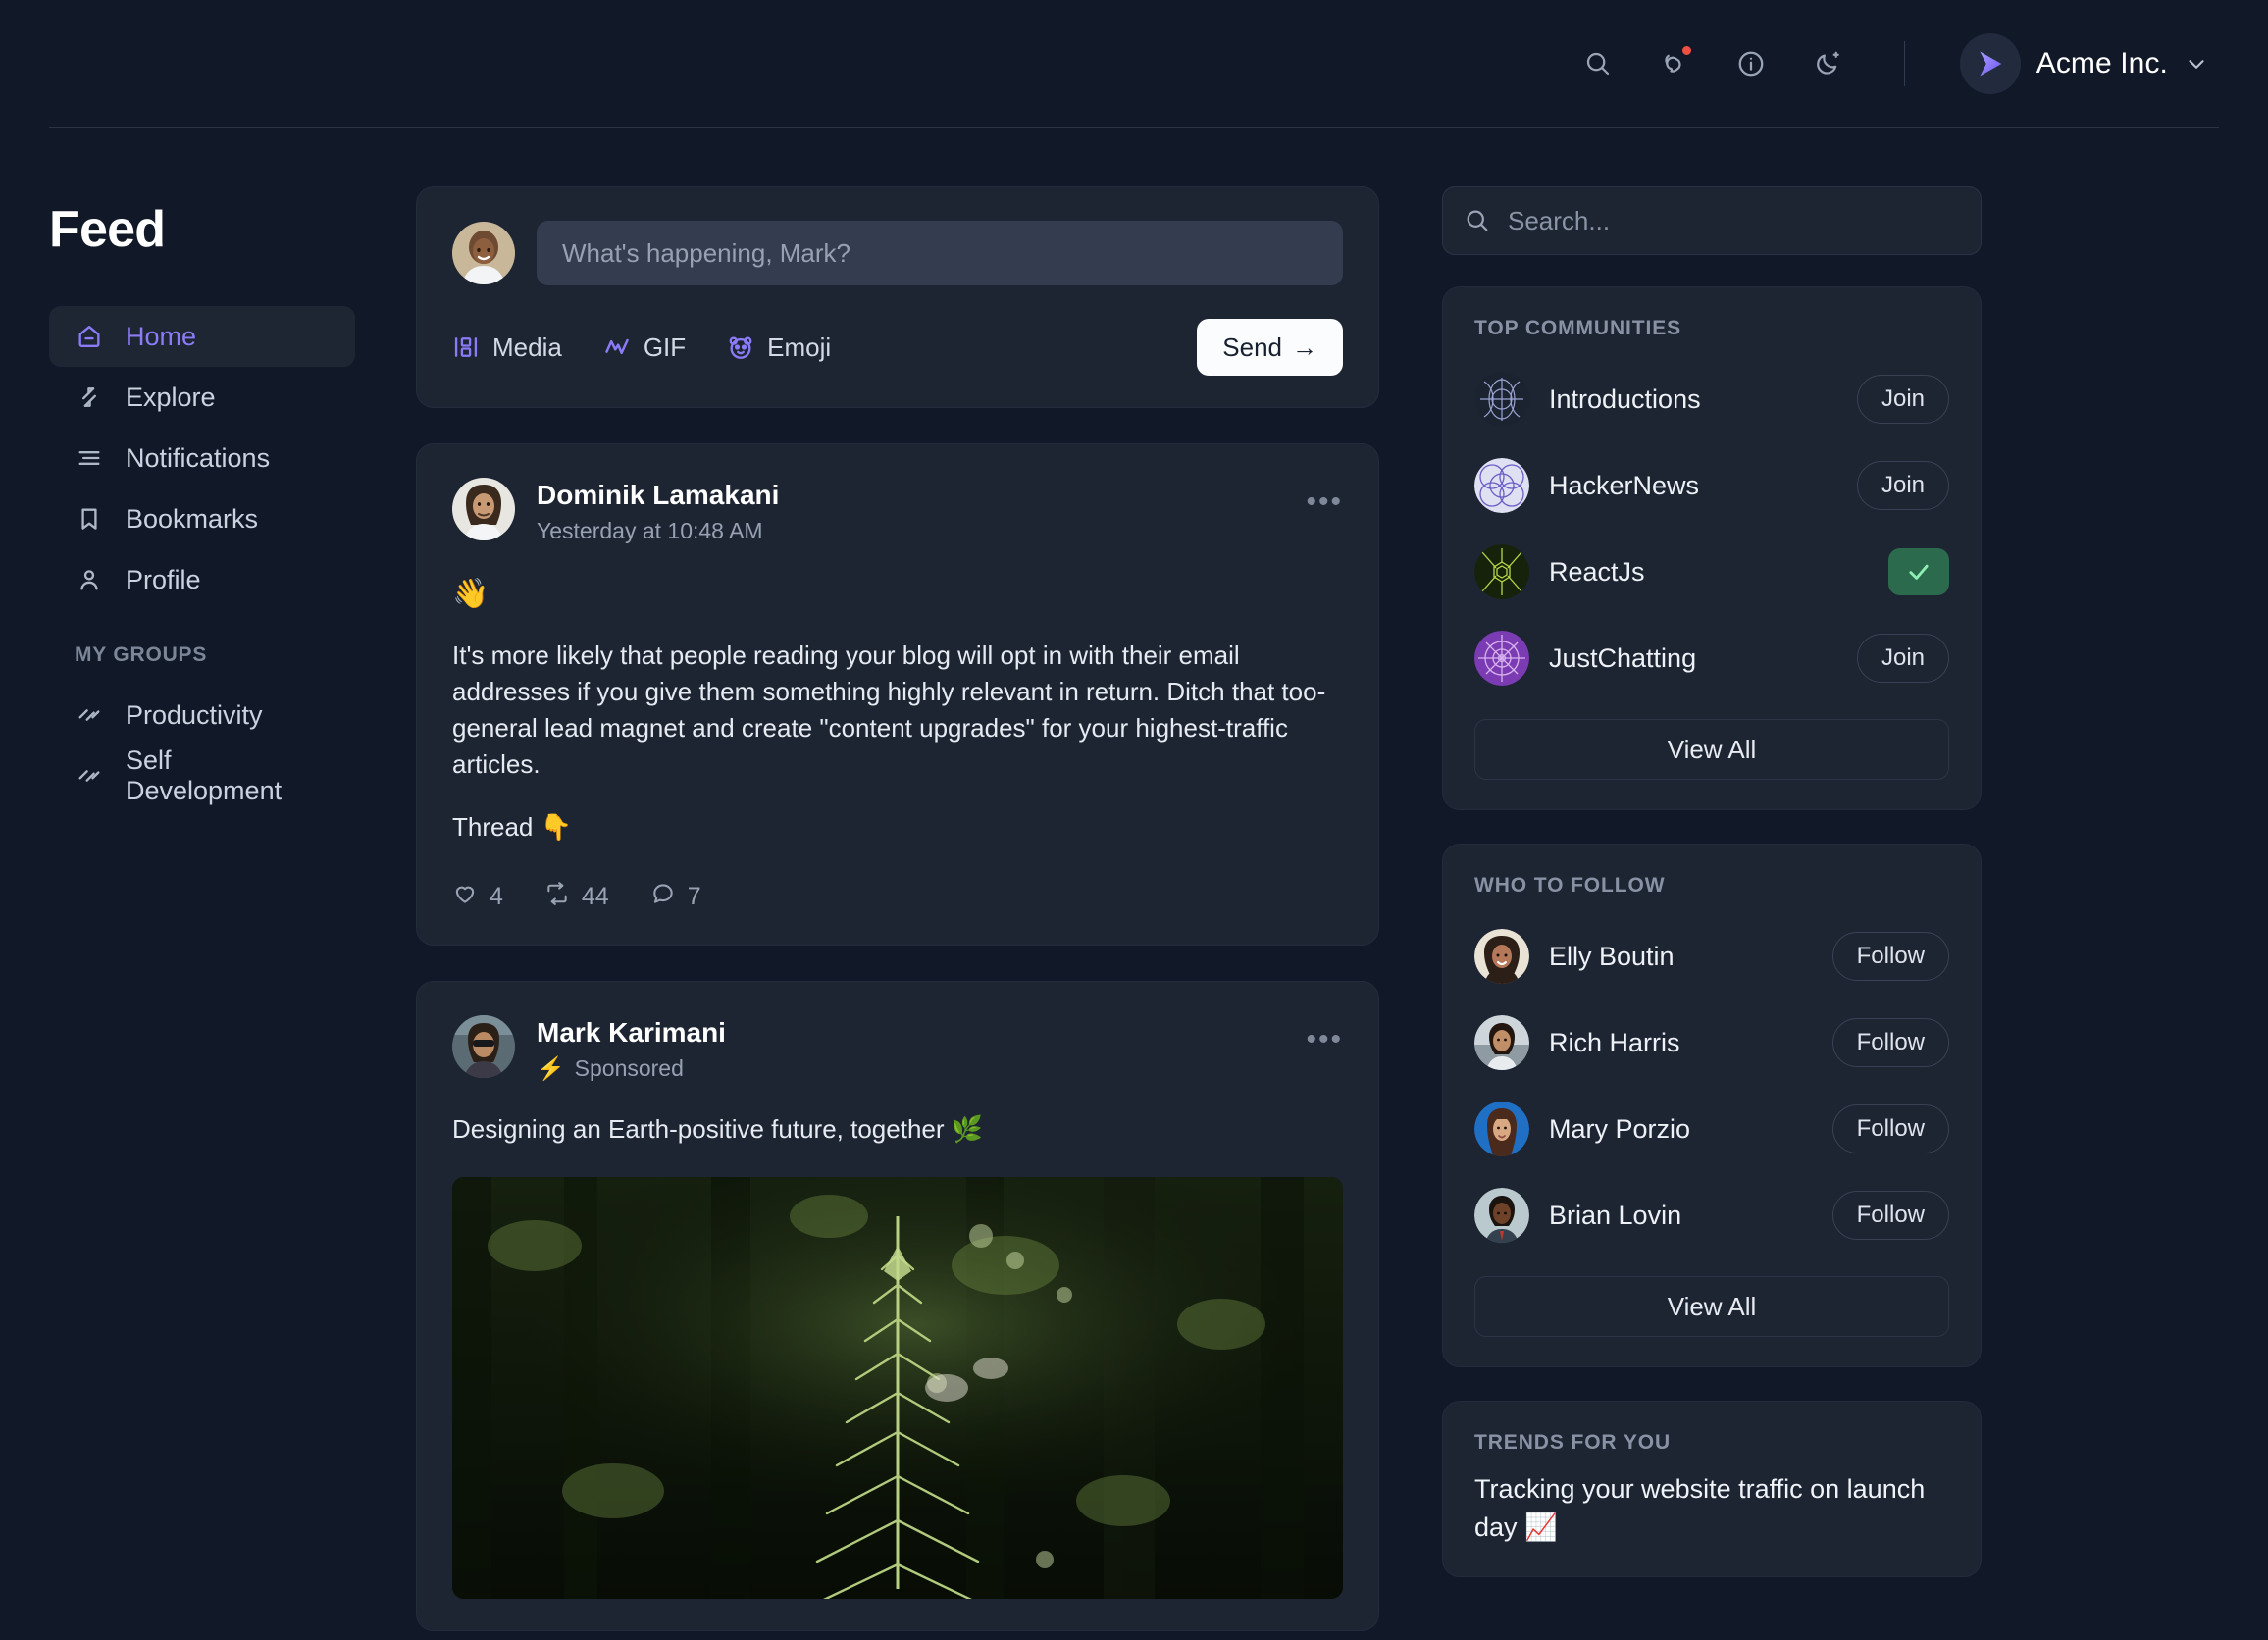  Describe the element at coordinates (90, 336) in the screenshot. I see `home-icon` at that location.